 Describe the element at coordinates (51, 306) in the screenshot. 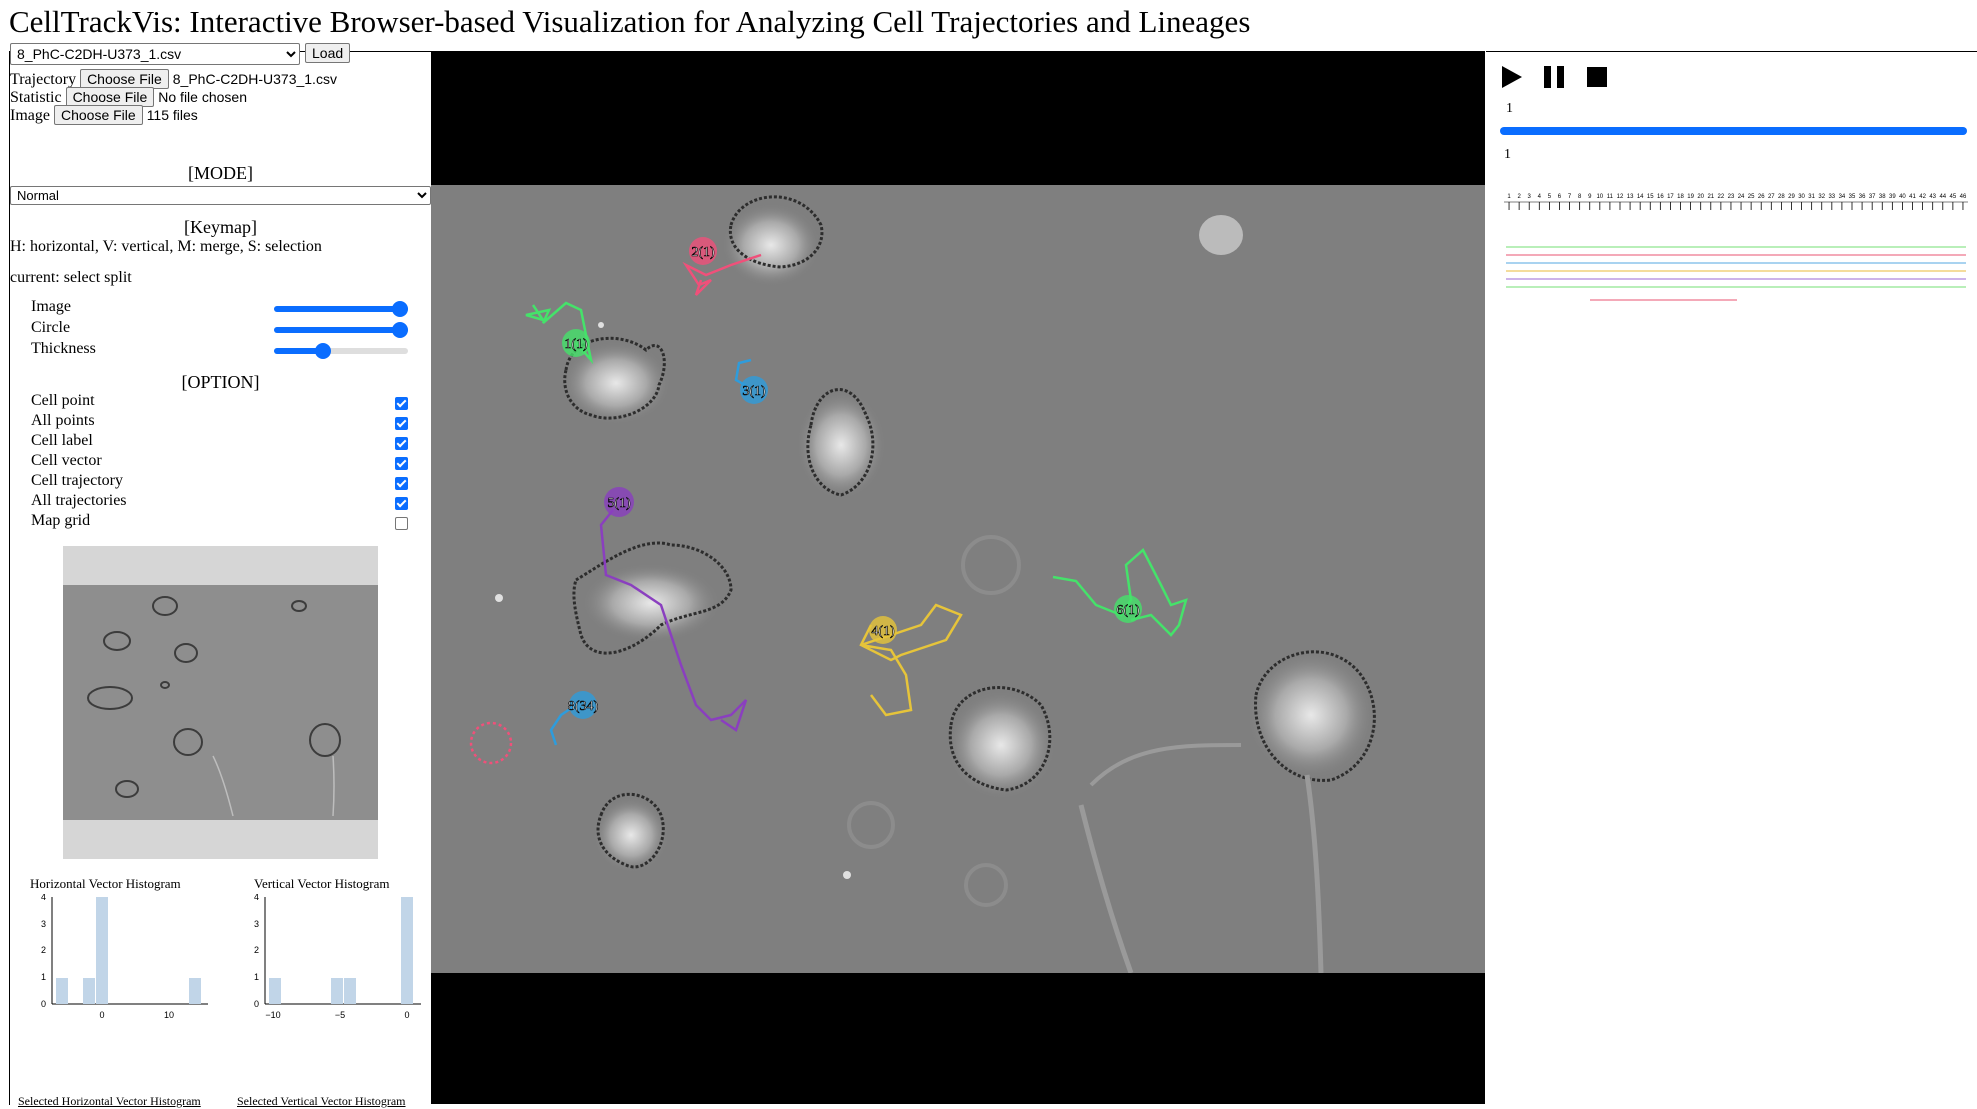

I see `image-slider-label: Image` at that location.